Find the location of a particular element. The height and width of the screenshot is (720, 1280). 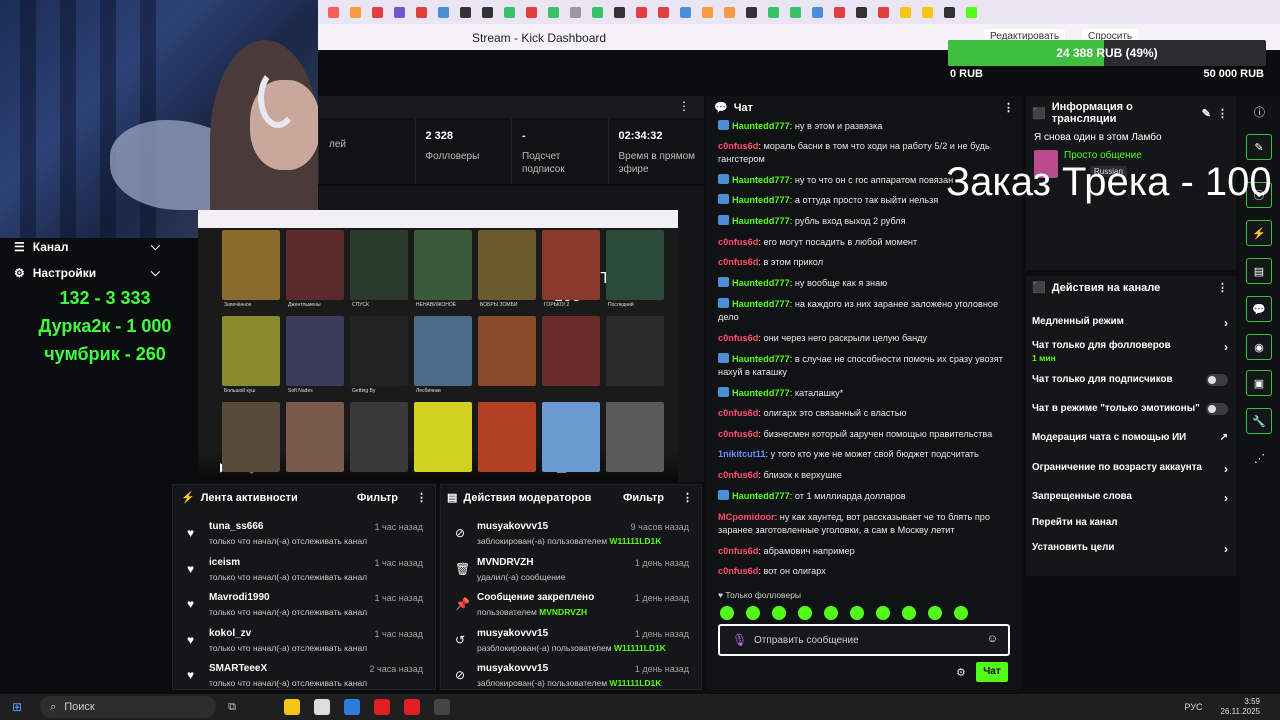

activity-username: kokol_zv is located at coordinates (230, 633).